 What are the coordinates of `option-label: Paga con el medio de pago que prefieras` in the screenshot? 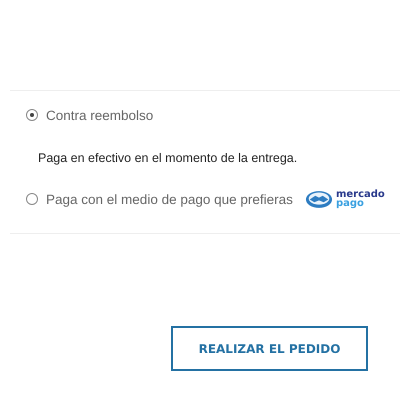 It's located at (169, 199).